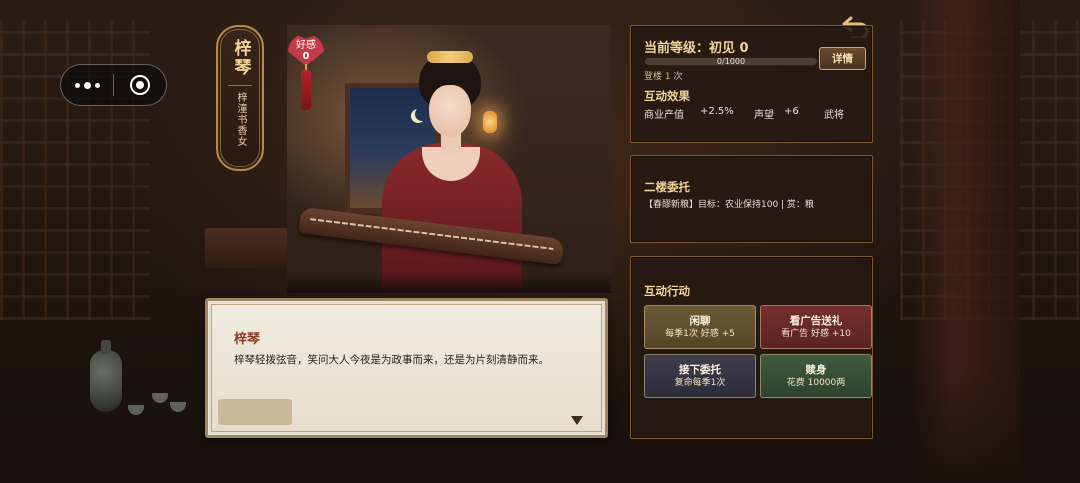  Describe the element at coordinates (731, 61) in the screenshot. I see `exp-text: 0/1000` at that location.